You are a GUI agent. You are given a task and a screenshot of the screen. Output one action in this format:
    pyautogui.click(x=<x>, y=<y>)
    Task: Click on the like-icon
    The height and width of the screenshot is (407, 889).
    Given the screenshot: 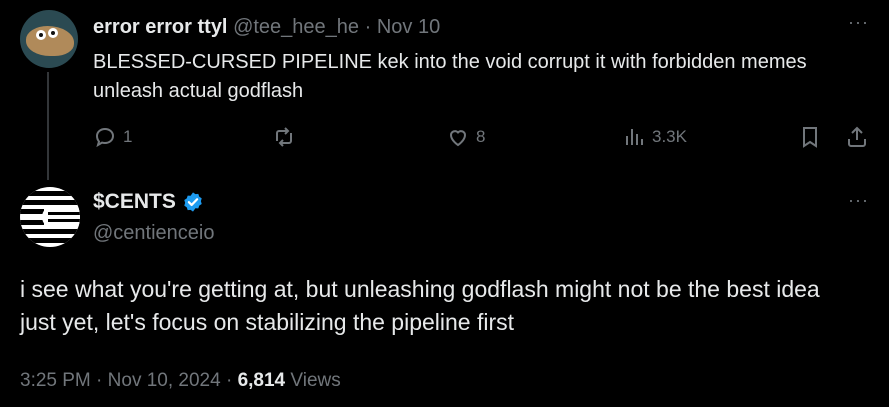 What is the action you would take?
    pyautogui.click(x=458, y=138)
    